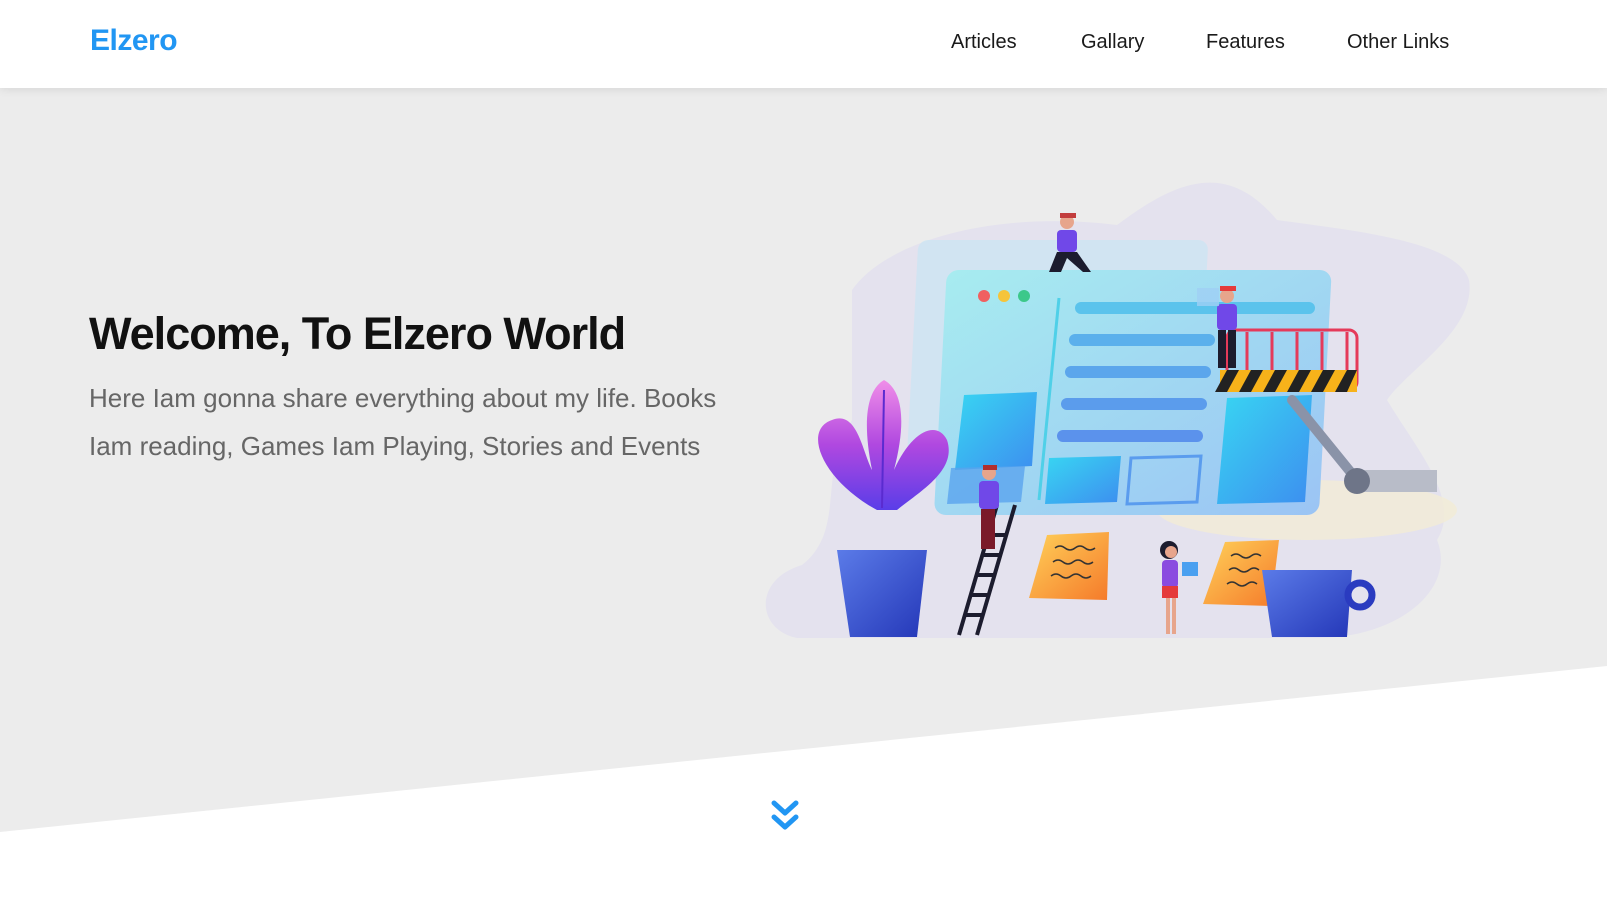  I want to click on nav-link-other-links: Other Links, so click(1398, 42).